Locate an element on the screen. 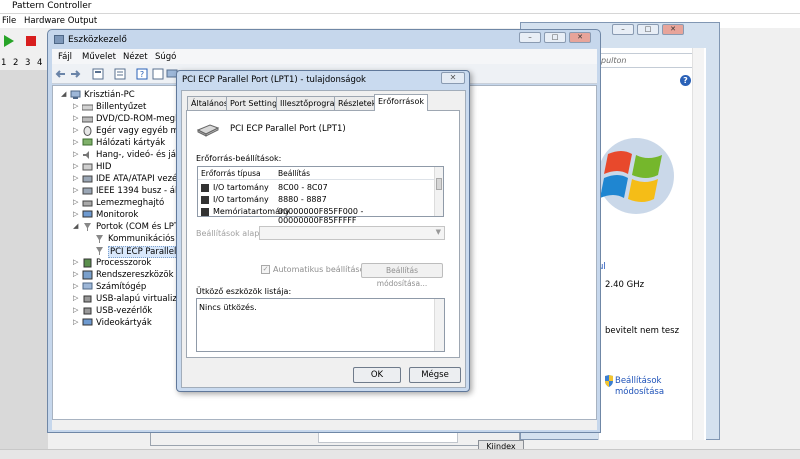  tree-node-label: Videokártyák is located at coordinates (124, 323).